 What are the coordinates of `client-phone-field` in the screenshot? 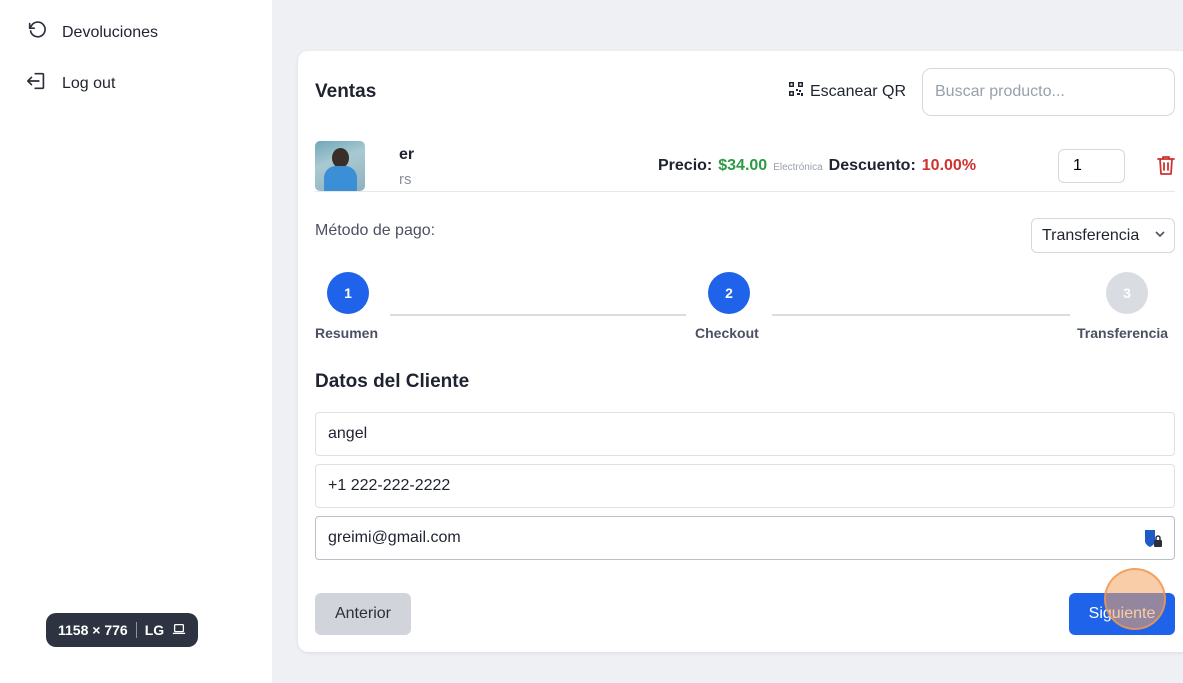 It's located at (745, 486).